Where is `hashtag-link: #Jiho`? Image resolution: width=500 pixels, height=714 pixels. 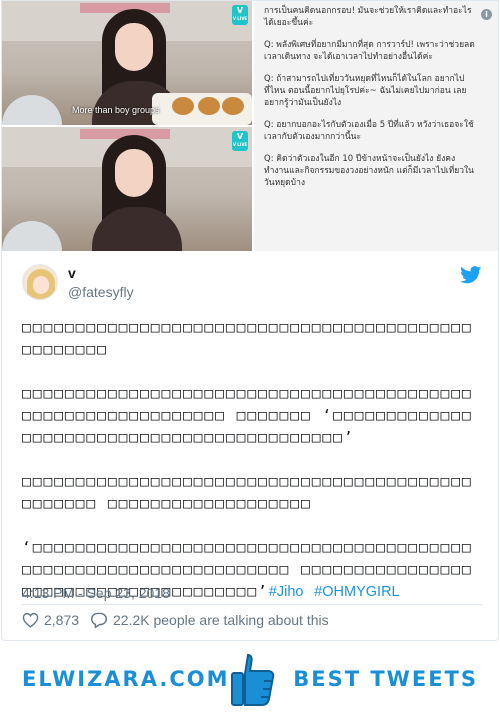
hashtag-link: #Jiho is located at coordinates (286, 592).